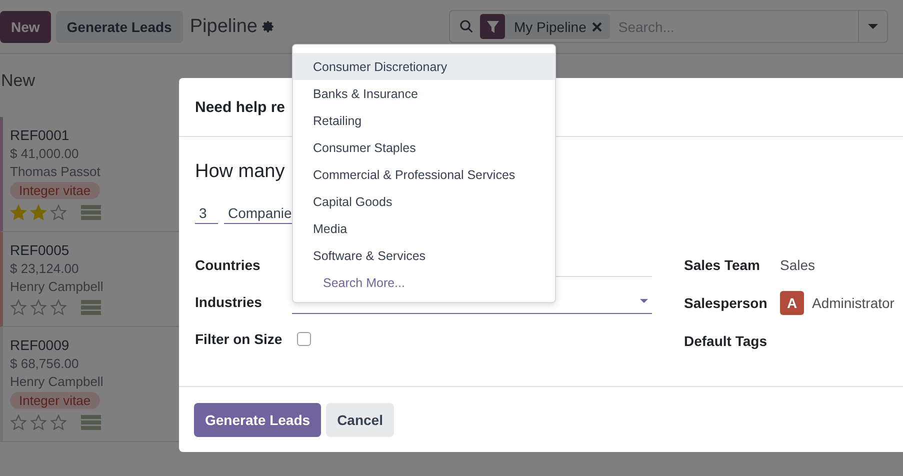  I want to click on field-value: Administrator, so click(853, 303).